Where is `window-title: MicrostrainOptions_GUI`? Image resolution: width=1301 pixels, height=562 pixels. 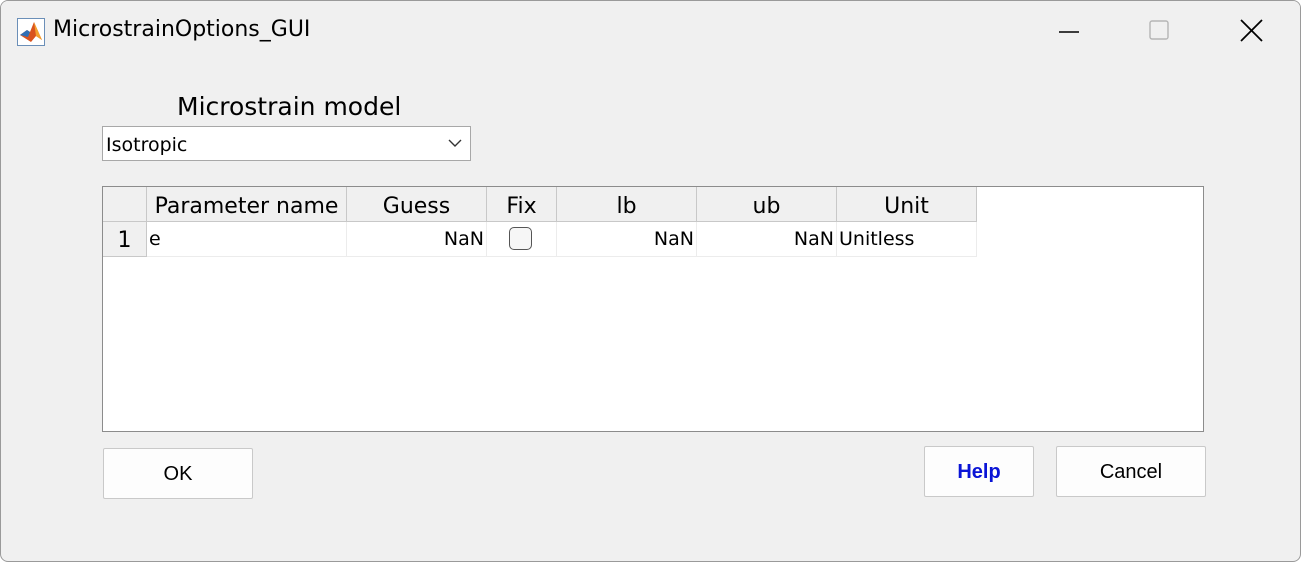
window-title: MicrostrainOptions_GUI is located at coordinates (182, 29).